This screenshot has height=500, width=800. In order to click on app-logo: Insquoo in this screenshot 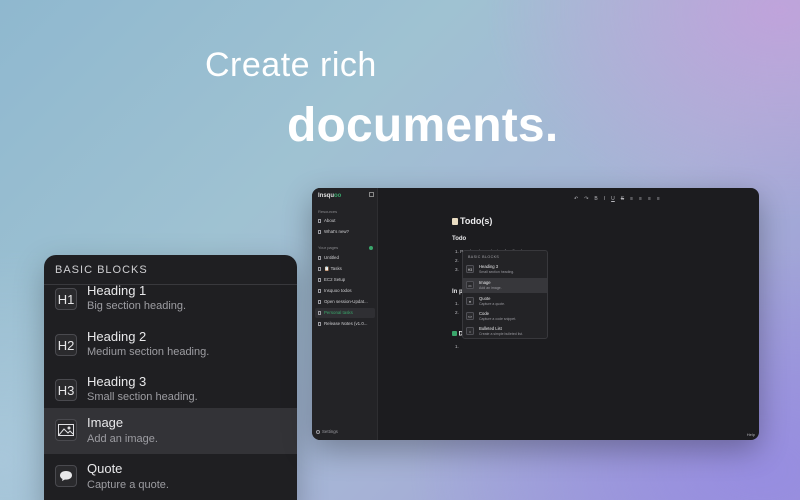, I will do `click(329, 196)`.